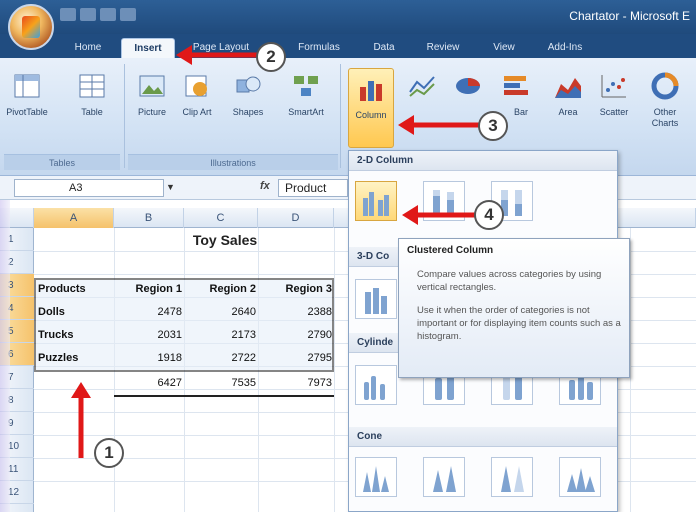 Image resolution: width=696 pixels, height=512 pixels. I want to click on table-button: Table, so click(92, 107).